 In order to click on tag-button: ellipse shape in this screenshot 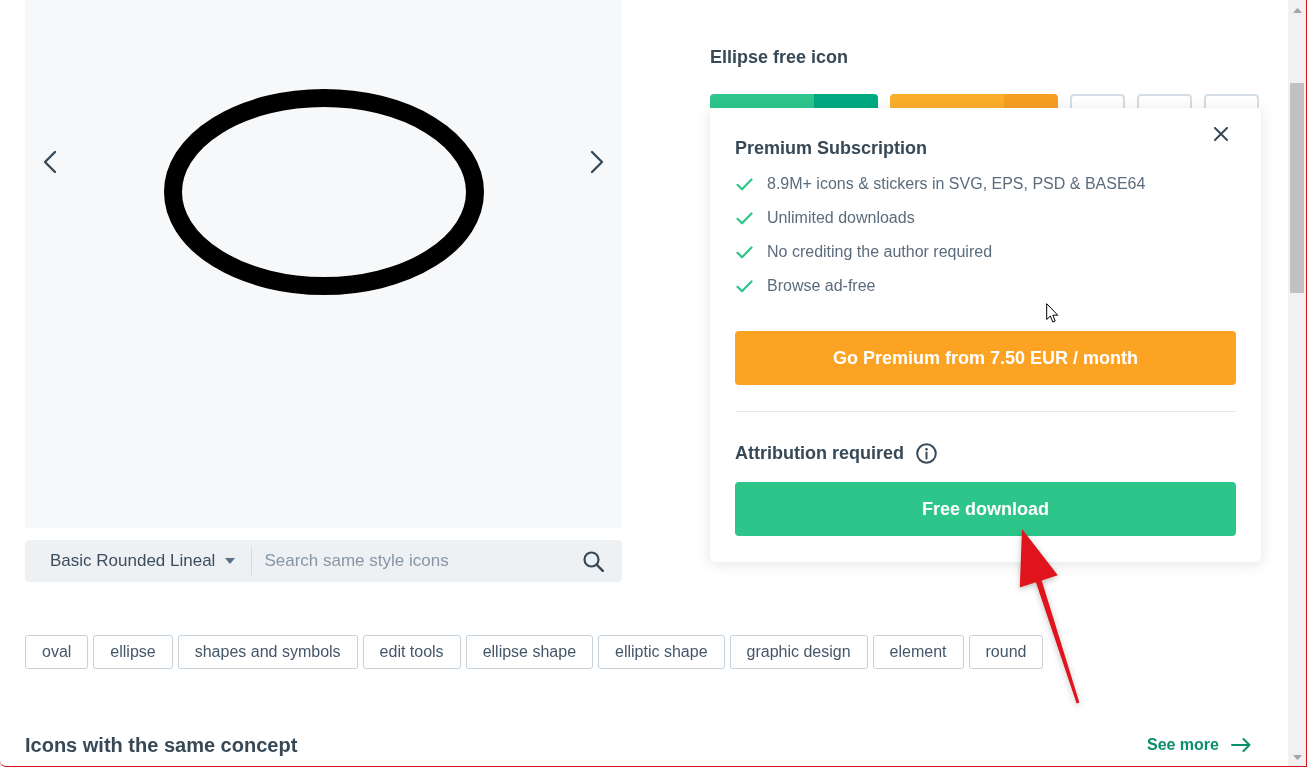, I will do `click(529, 652)`.